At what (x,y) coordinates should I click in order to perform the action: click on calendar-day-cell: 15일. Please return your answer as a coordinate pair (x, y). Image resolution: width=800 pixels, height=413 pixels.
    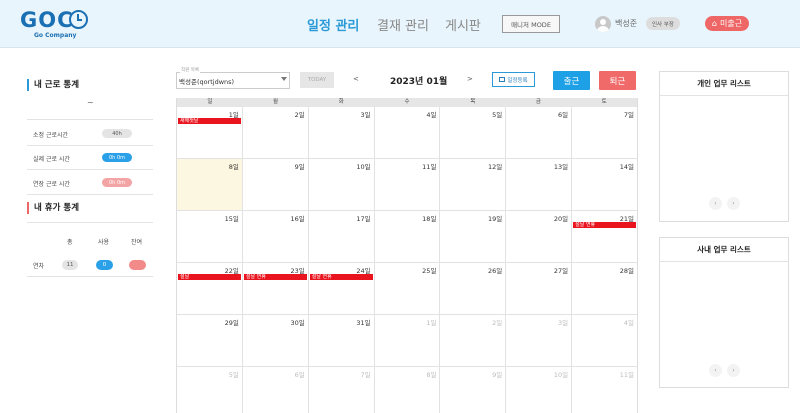
    Looking at the image, I should click on (210, 236).